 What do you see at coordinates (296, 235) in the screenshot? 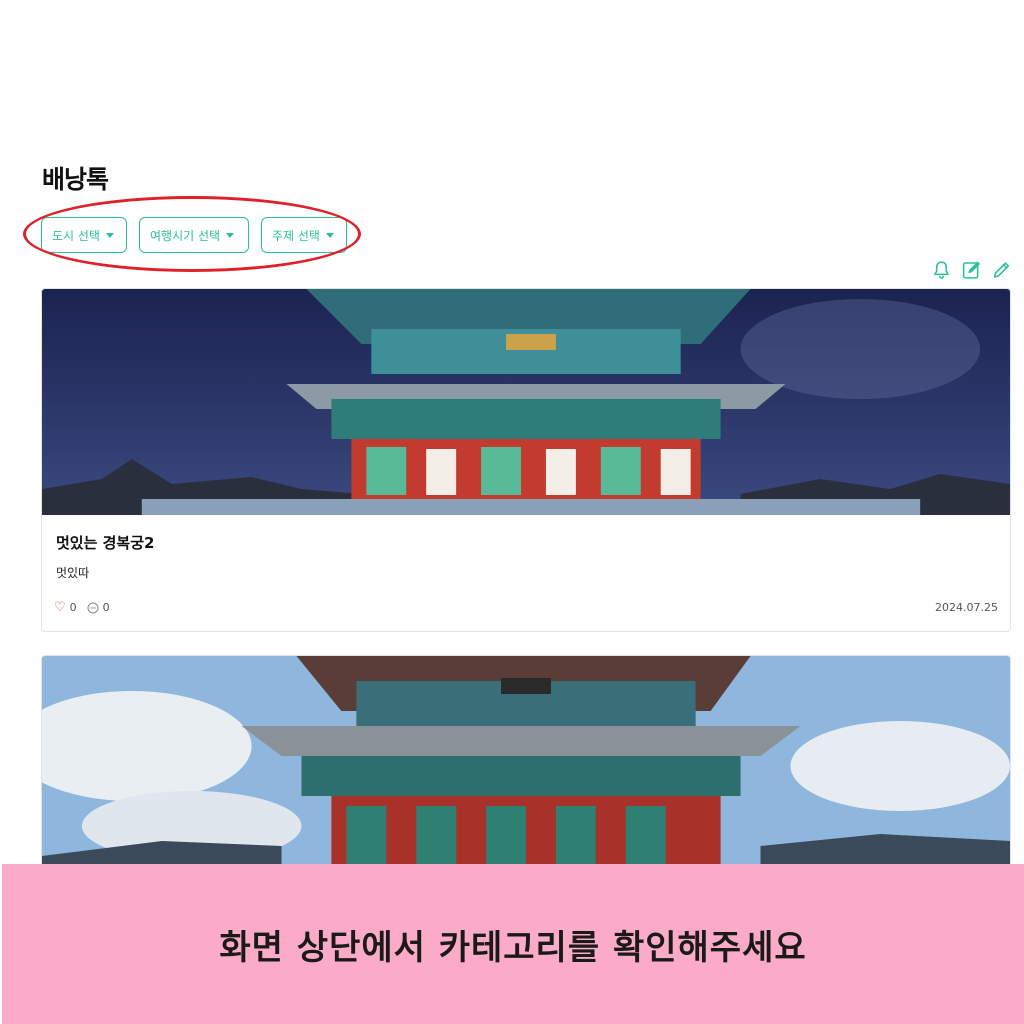
I see `topic-filter-label: 주제 선택` at bounding box center [296, 235].